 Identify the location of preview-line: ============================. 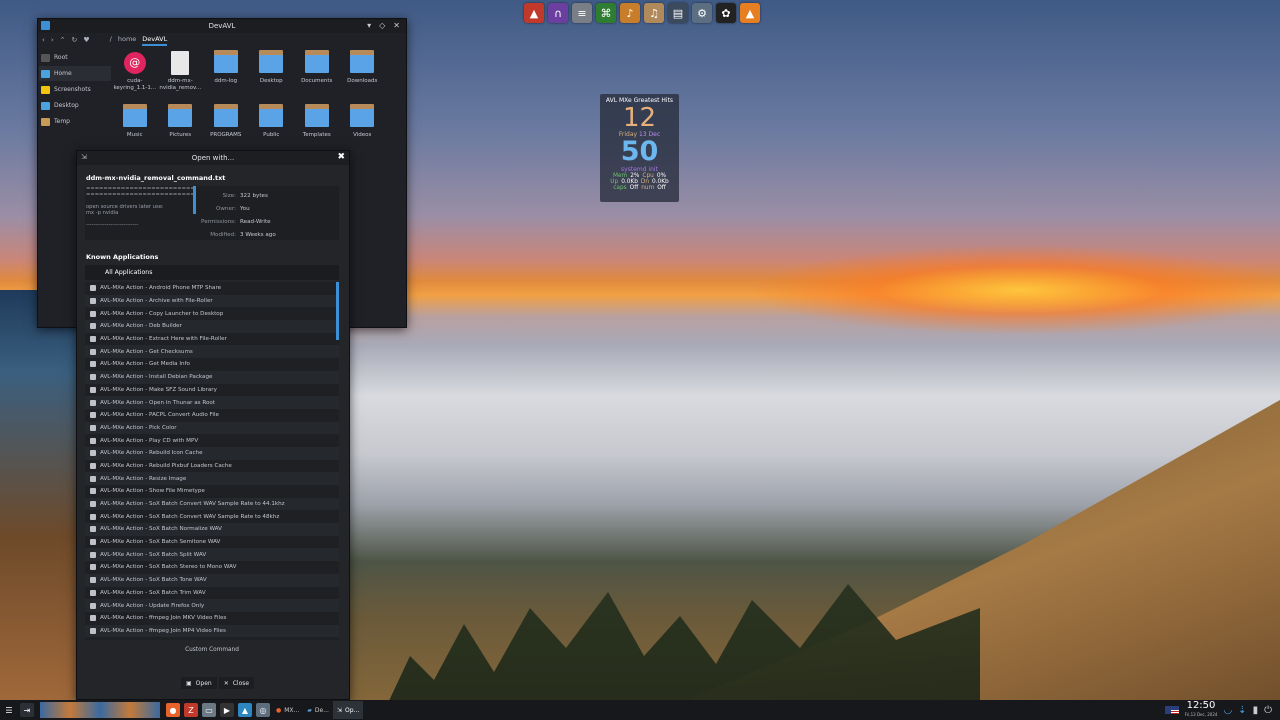
(140, 195).